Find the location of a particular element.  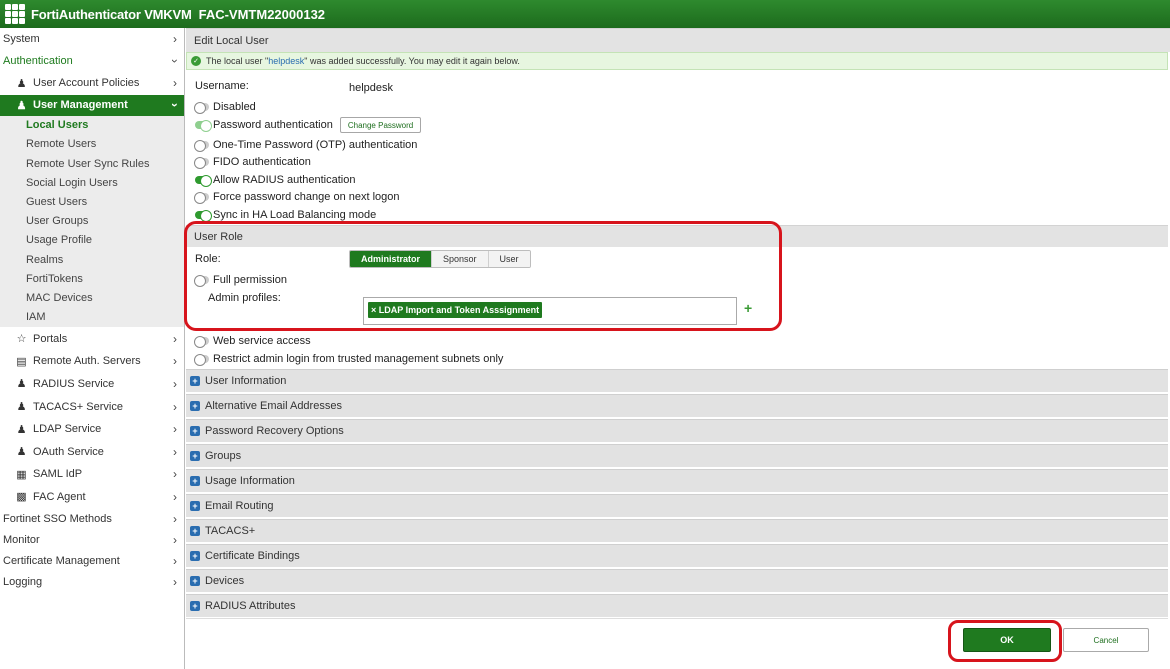

sidebar-item-local-users: Local Users is located at coordinates (92, 125).